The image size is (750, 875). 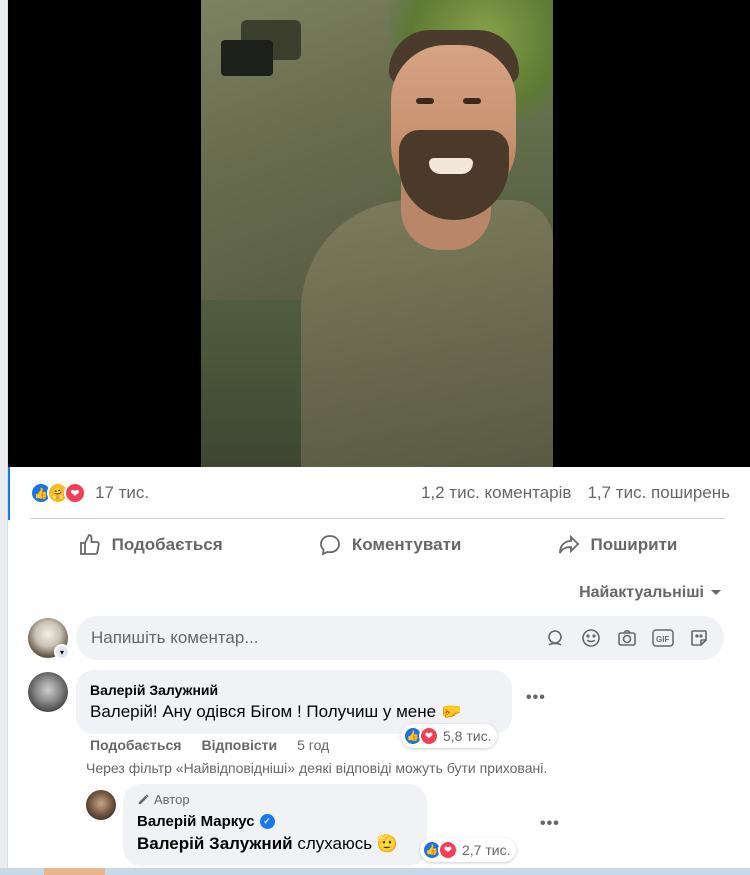 What do you see at coordinates (48, 692) in the screenshot?
I see `commenter-avatar` at bounding box center [48, 692].